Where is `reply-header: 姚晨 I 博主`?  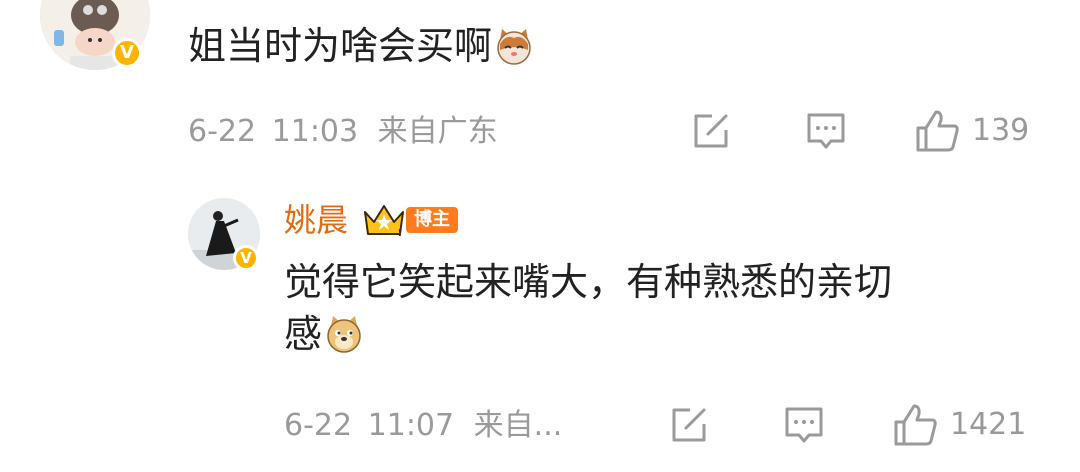 reply-header: 姚晨 I 博主 is located at coordinates (371, 220).